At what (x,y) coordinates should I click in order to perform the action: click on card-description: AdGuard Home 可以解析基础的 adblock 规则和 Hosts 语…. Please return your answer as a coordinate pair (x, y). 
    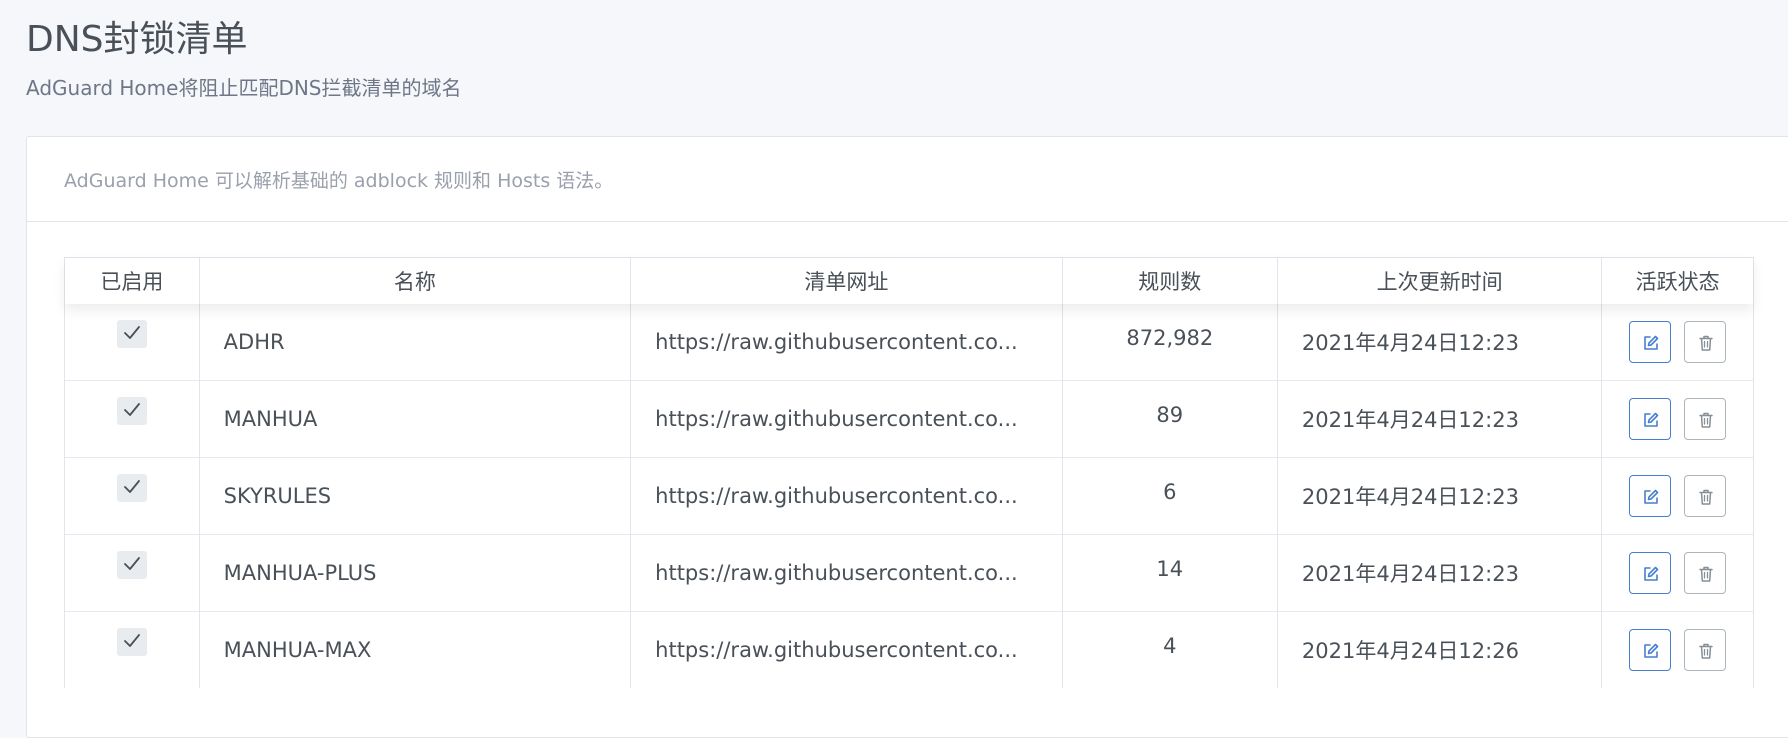
    Looking at the image, I should click on (907, 179).